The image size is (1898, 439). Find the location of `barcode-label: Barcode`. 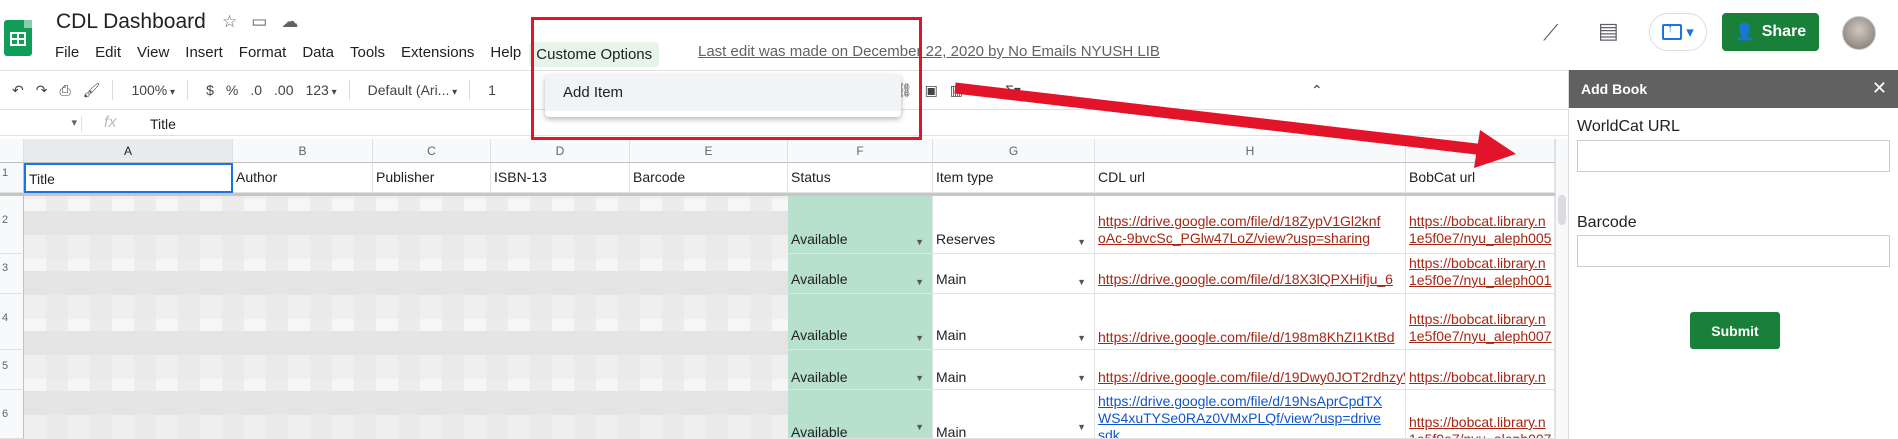

barcode-label: Barcode is located at coordinates (1607, 222).